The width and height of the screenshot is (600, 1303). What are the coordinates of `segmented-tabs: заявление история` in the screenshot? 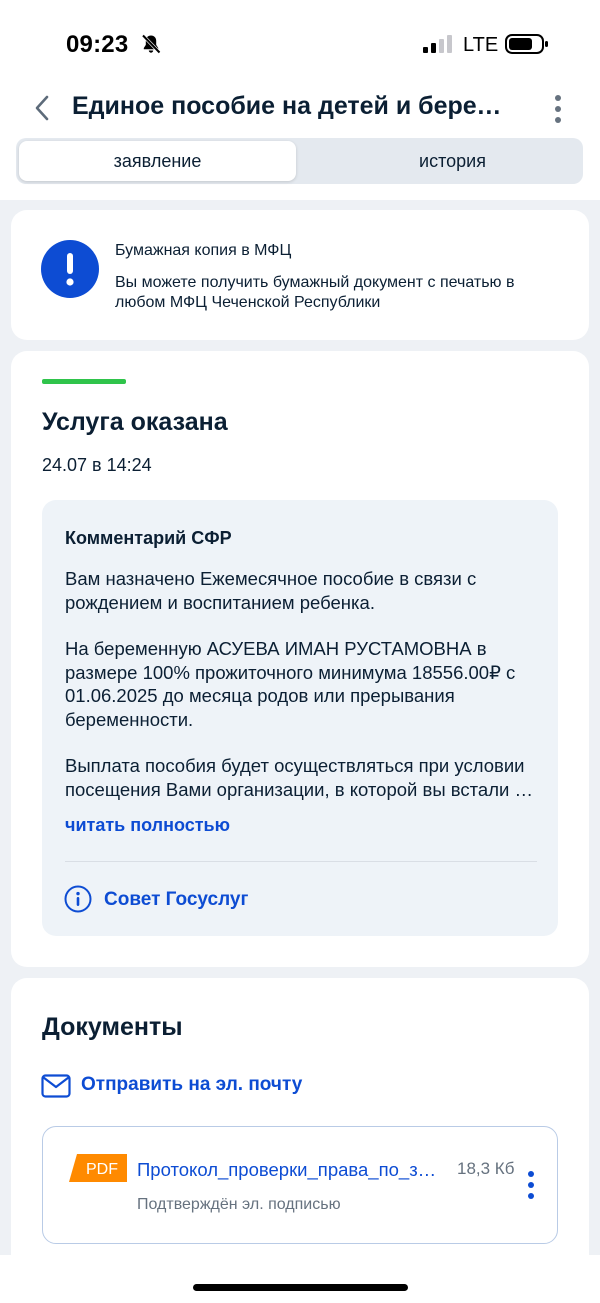 It's located at (299, 161).